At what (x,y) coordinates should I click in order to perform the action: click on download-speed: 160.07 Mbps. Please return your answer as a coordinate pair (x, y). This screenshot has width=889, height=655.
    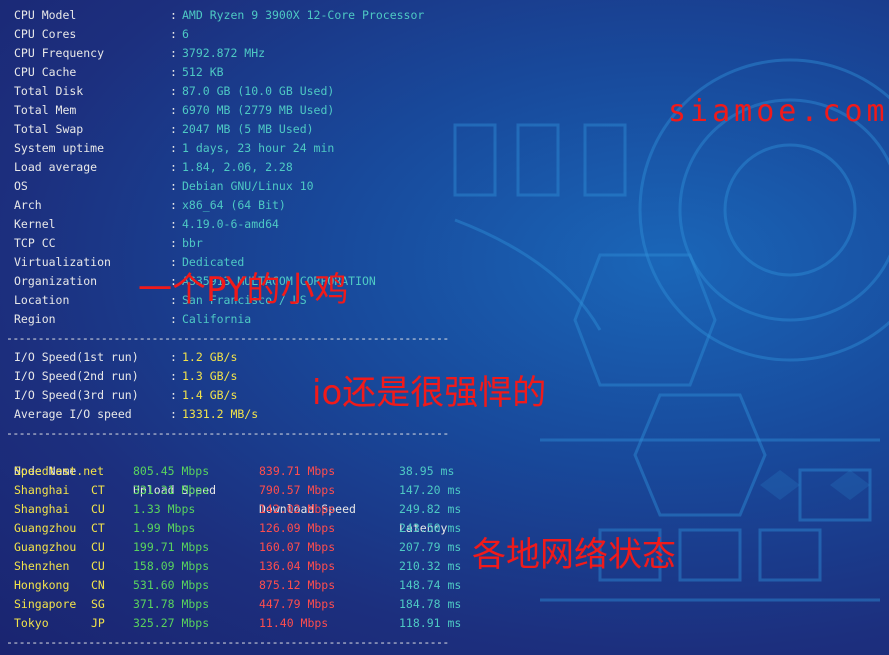
    Looking at the image, I should click on (297, 547).